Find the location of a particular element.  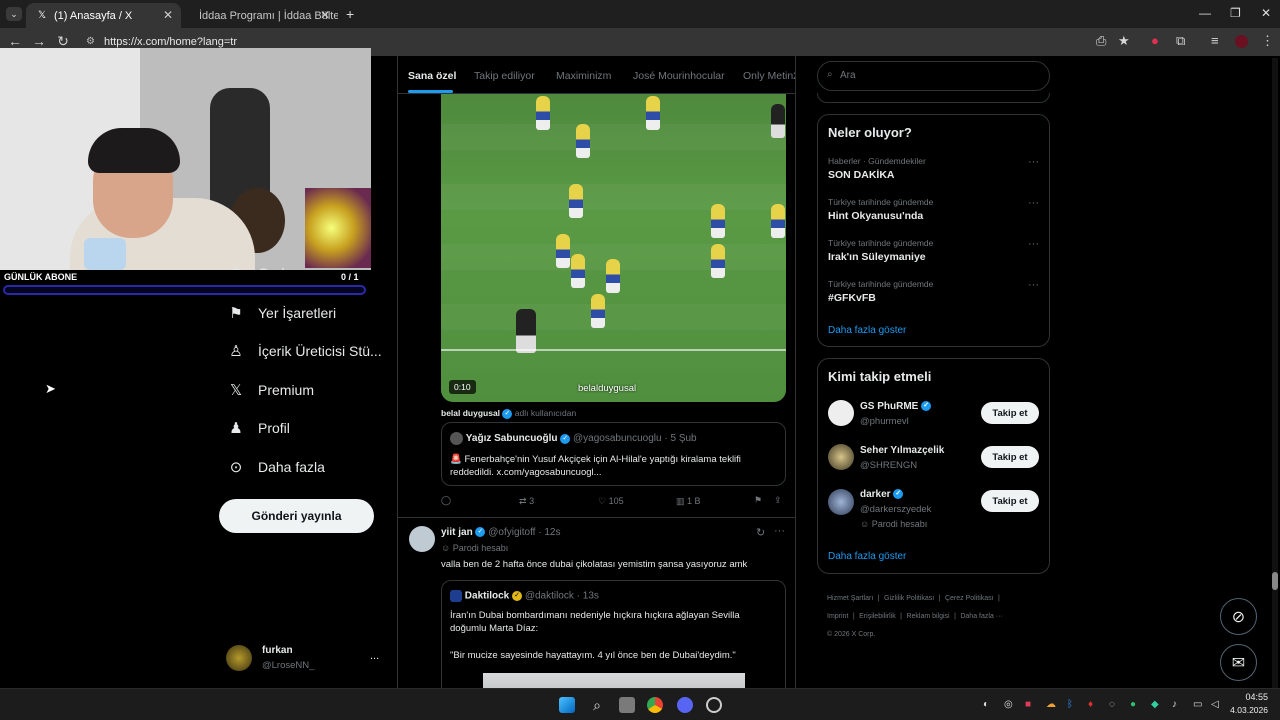

grok-icon: ↻ is located at coordinates (760, 532).